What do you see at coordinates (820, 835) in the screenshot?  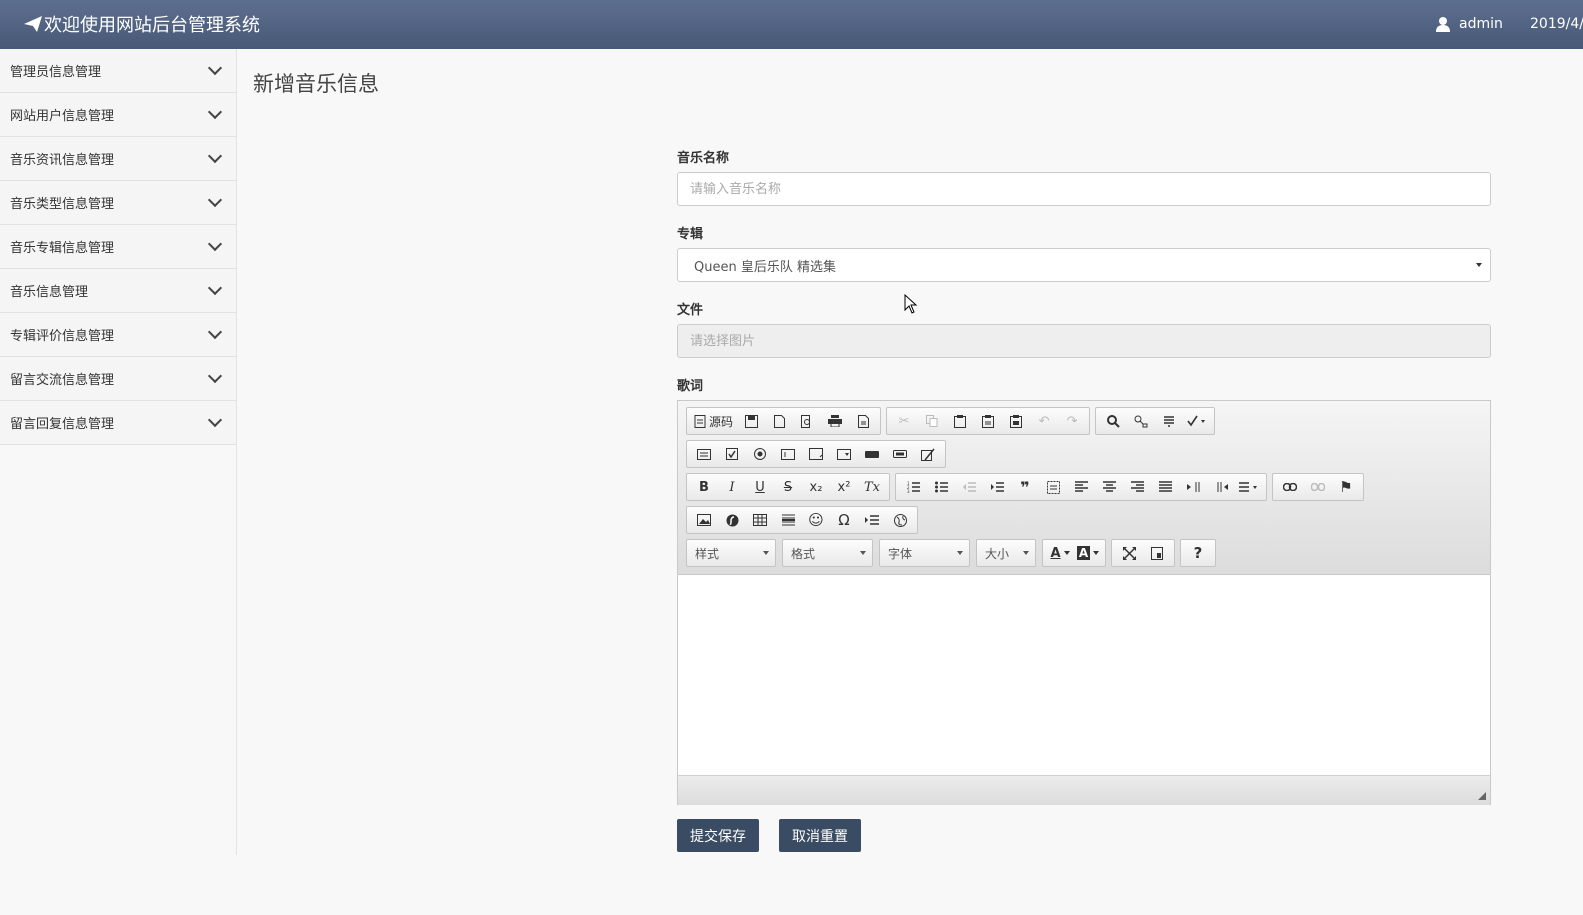 I see `reset-button: 取消重置` at bounding box center [820, 835].